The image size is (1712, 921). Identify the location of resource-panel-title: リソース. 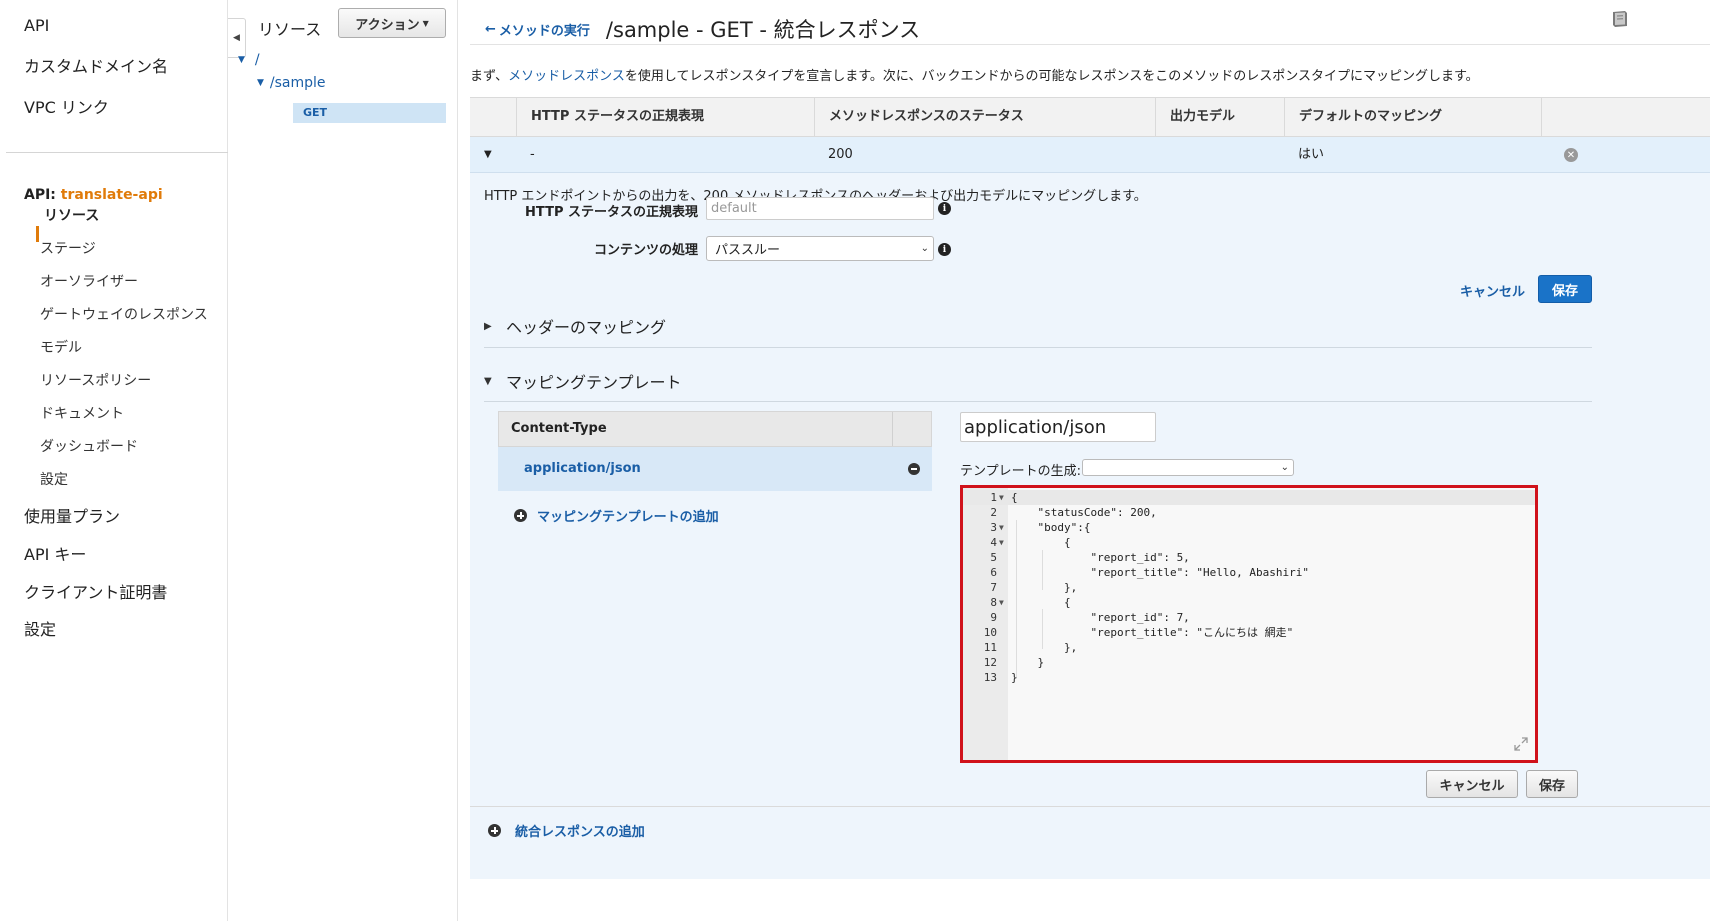
(290, 29).